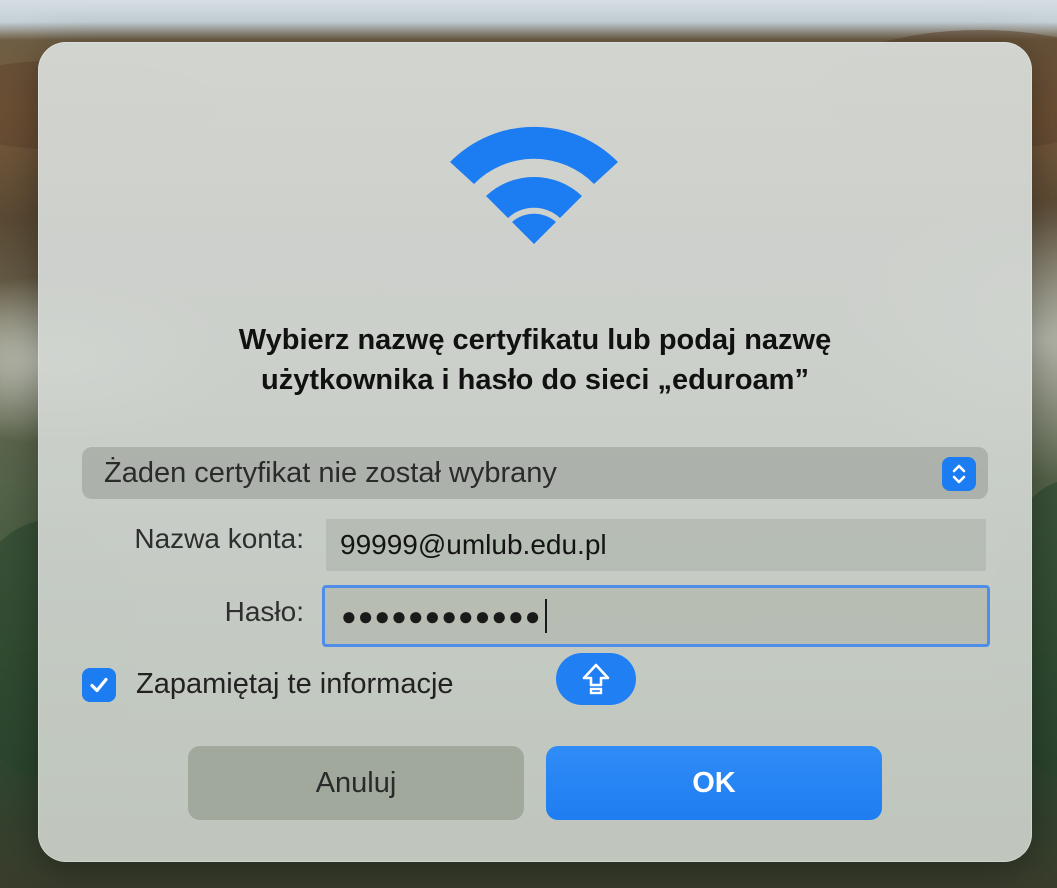 This screenshot has width=1057, height=888. What do you see at coordinates (473, 544) in the screenshot?
I see `account-field-value: 99999@umlub.edu.pl` at bounding box center [473, 544].